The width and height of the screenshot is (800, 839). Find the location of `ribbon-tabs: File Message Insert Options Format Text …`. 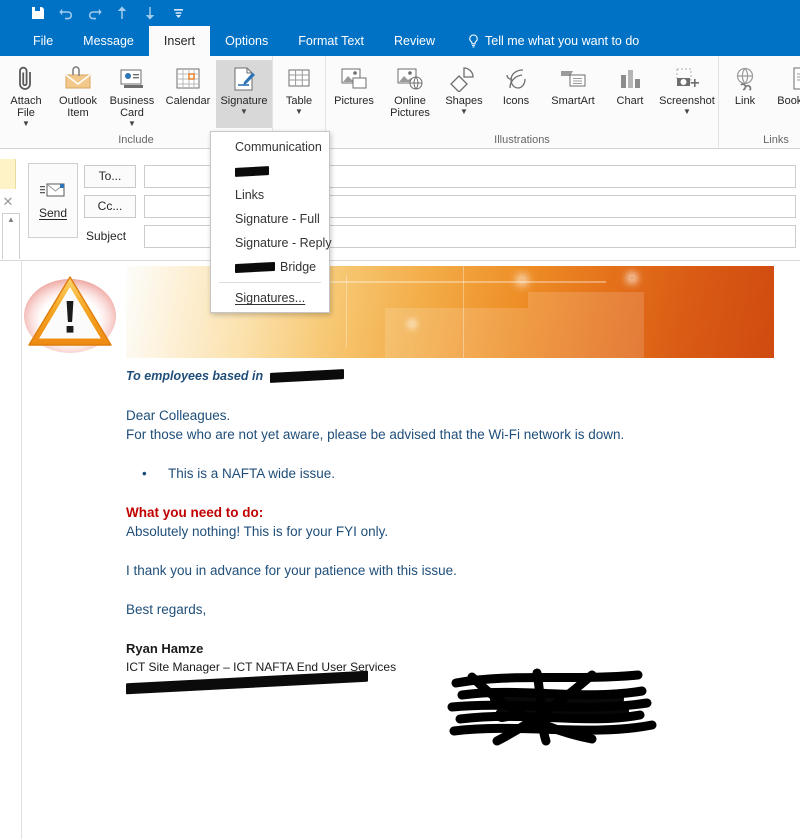

ribbon-tabs: File Message Insert Options Format Text … is located at coordinates (400, 41).